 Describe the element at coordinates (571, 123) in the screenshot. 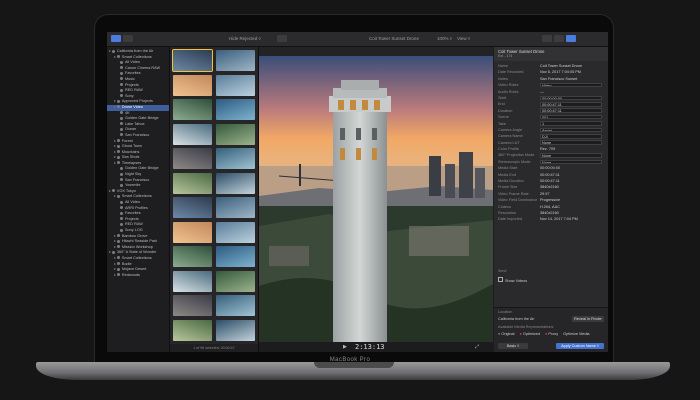

I see `inspector-field-value: 1` at that location.